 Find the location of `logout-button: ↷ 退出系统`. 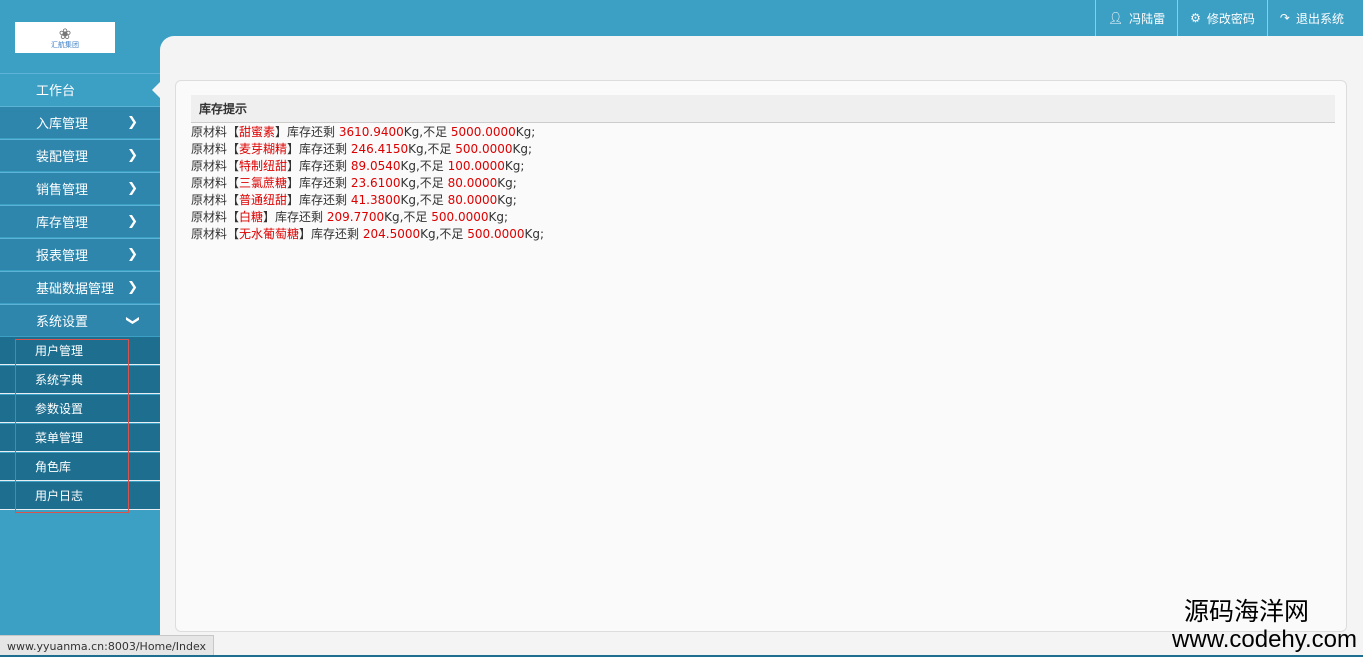

logout-button: ↷ 退出系统 is located at coordinates (1311, 18).